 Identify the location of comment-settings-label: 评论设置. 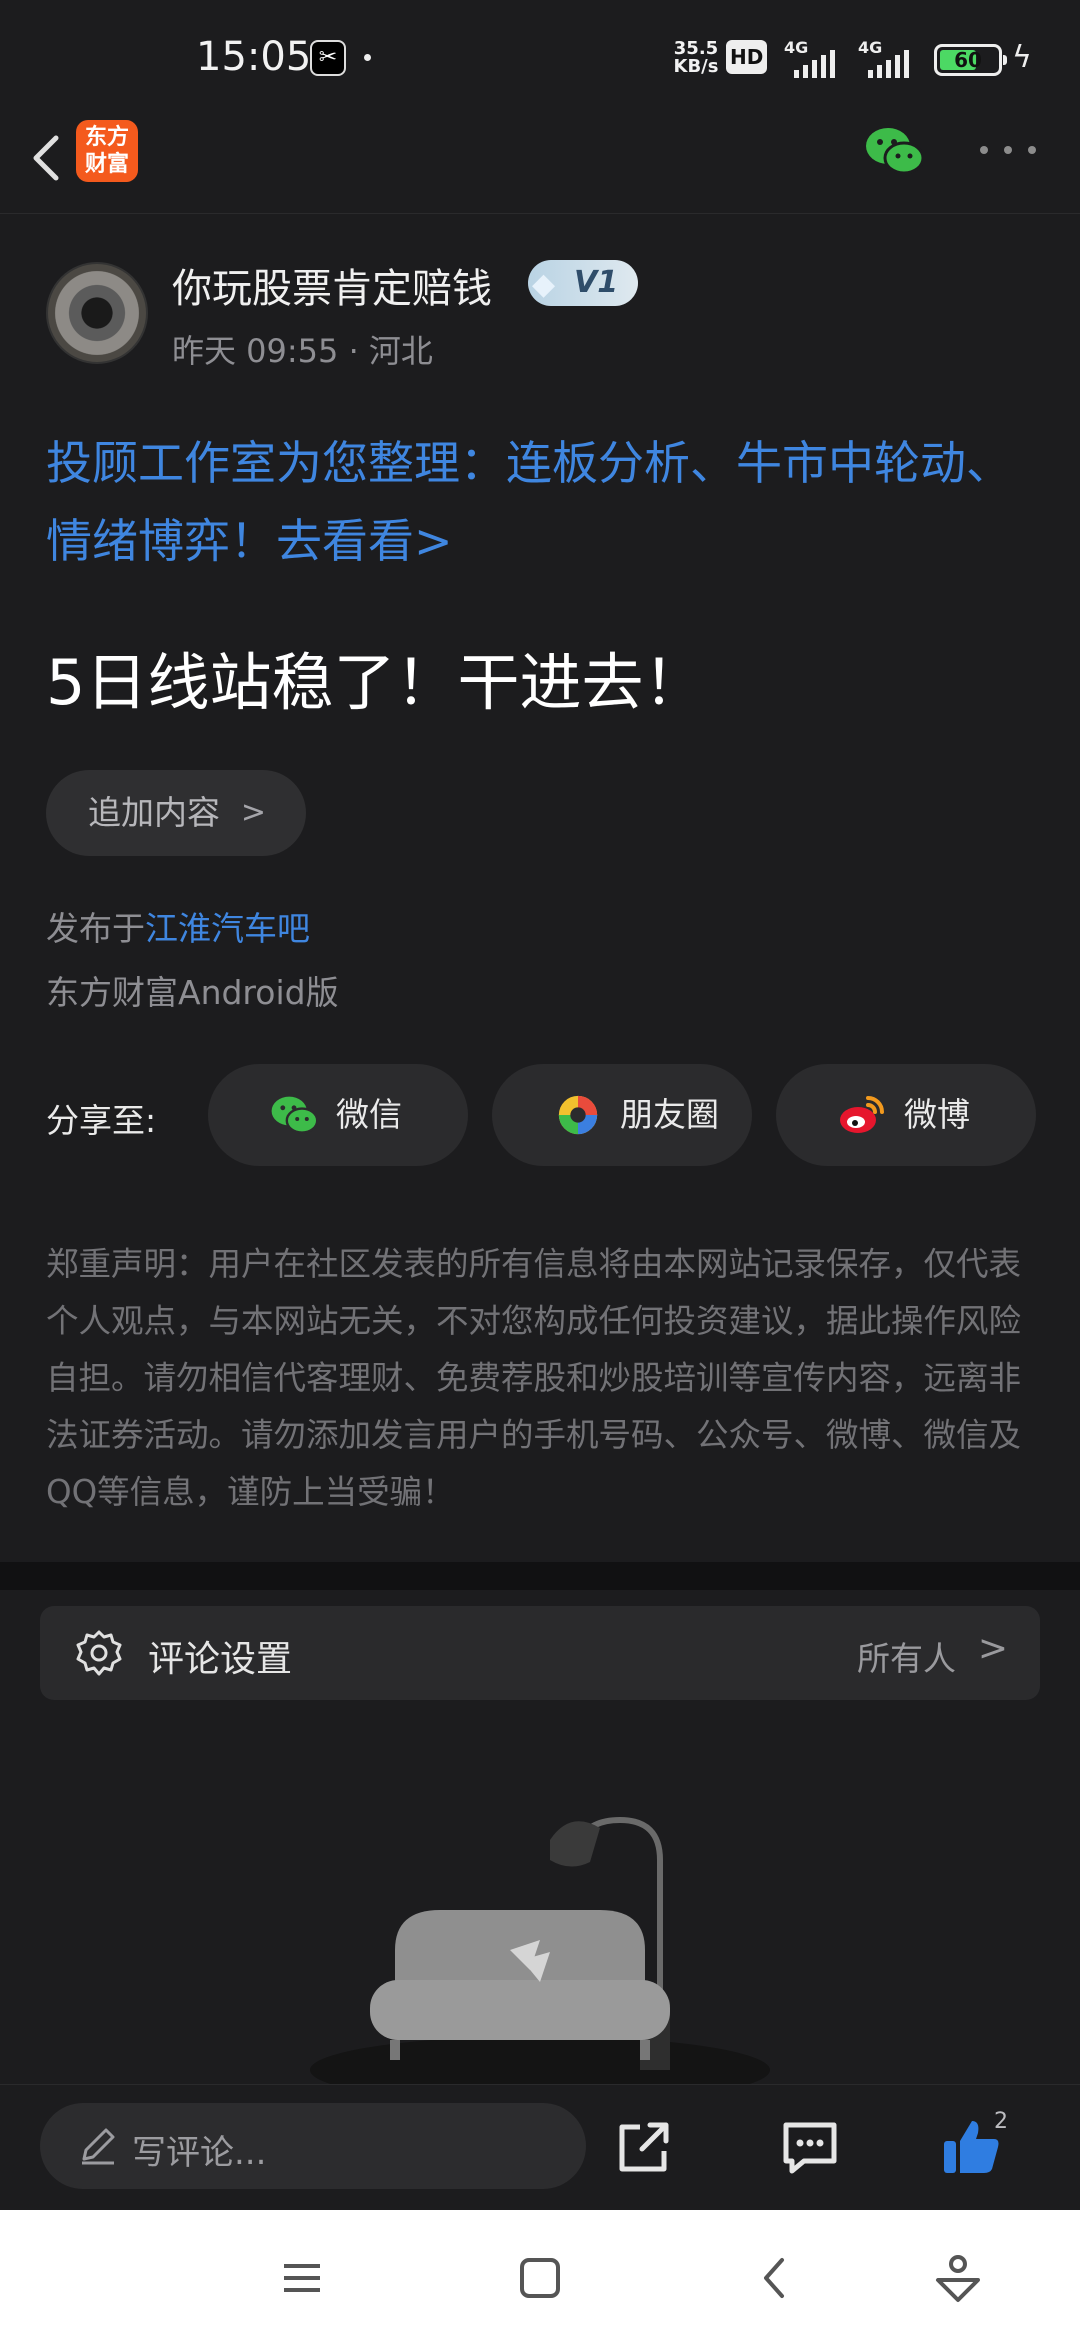
(220, 1659).